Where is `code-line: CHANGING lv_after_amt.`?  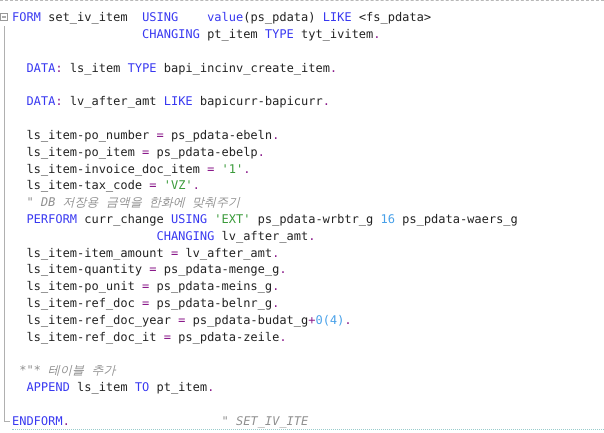
code-line: CHANGING lv_after_amt. is located at coordinates (235, 236).